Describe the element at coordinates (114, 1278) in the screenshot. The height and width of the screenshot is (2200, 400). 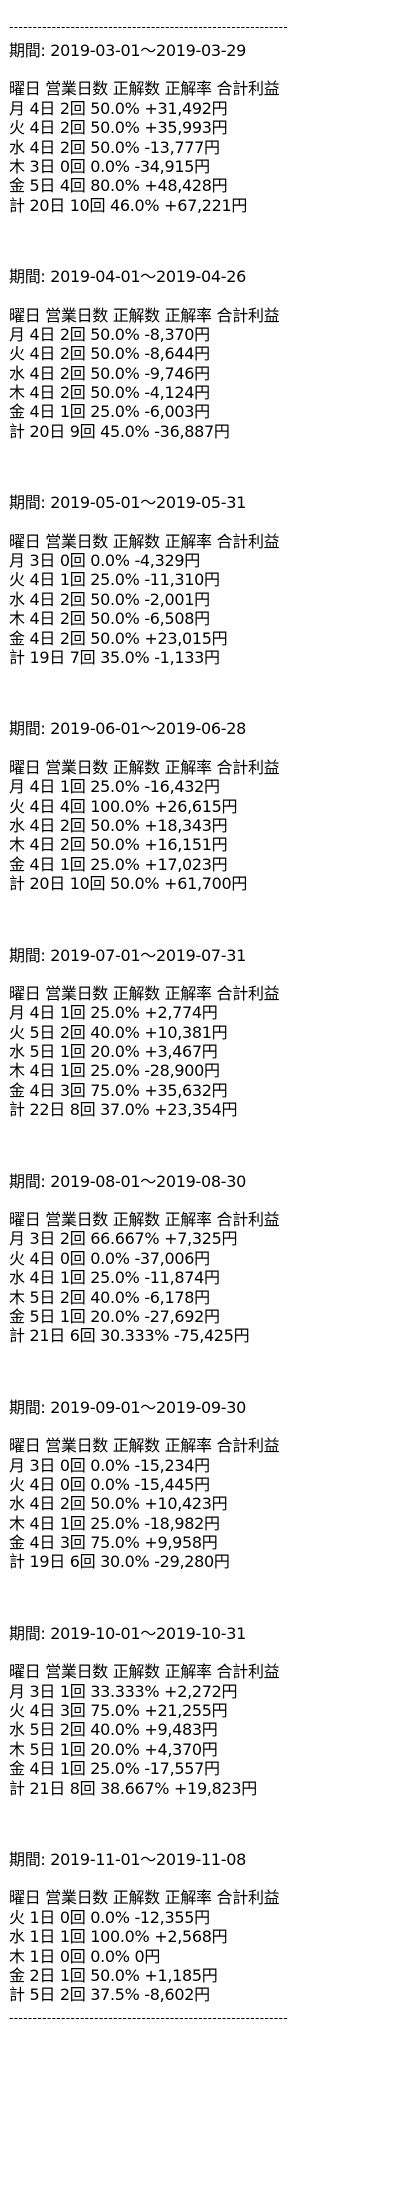
I see `weekday-row: 水 4日 1回 25.0% -11,874円` at that location.